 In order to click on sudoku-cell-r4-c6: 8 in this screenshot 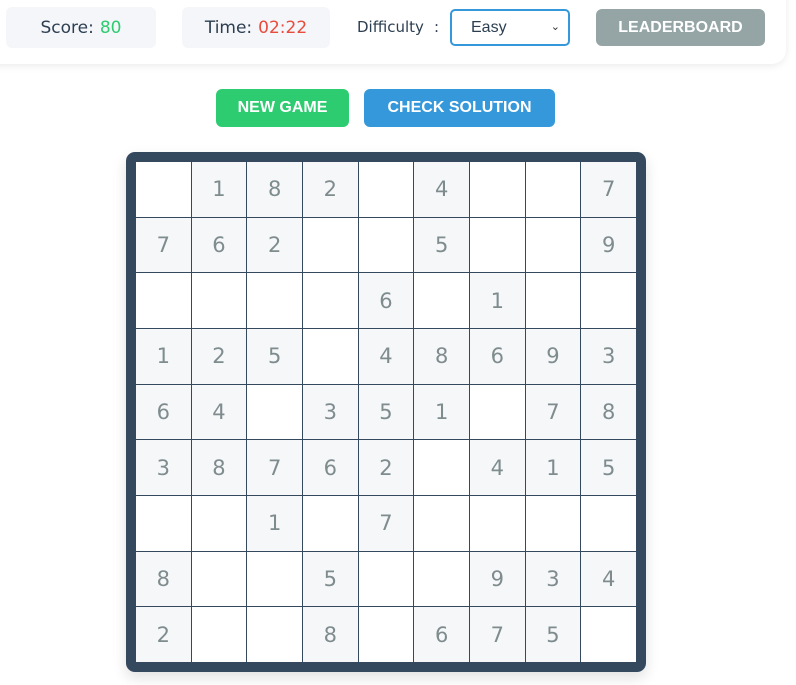, I will do `click(441, 356)`.